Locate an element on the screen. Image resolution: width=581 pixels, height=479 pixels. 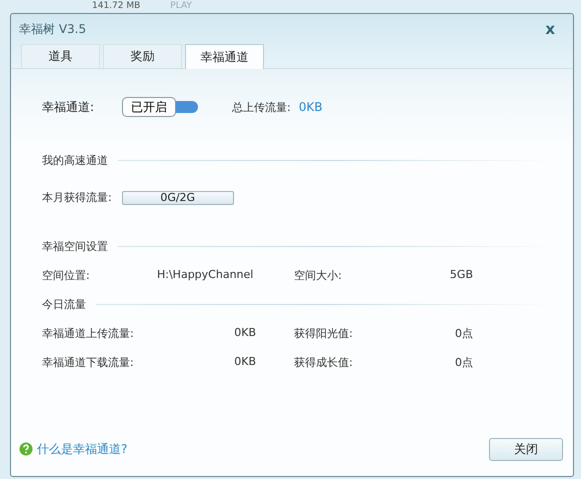
section-heading: 幸福空间设置 is located at coordinates (75, 246).